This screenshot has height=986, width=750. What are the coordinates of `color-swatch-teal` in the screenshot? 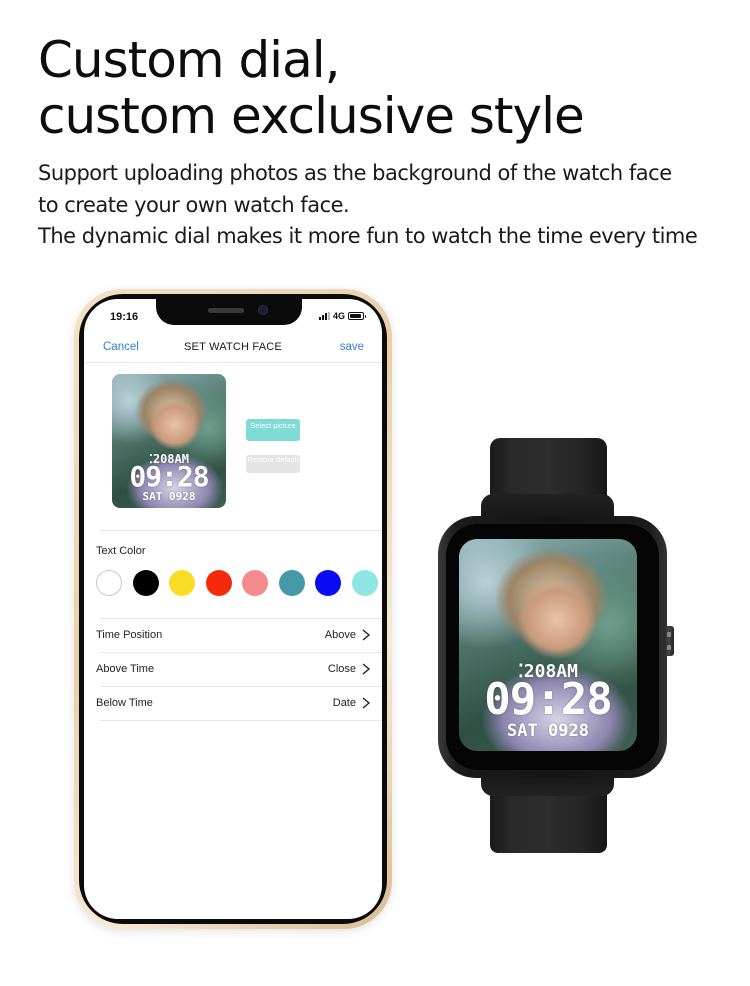 It's located at (291, 583).